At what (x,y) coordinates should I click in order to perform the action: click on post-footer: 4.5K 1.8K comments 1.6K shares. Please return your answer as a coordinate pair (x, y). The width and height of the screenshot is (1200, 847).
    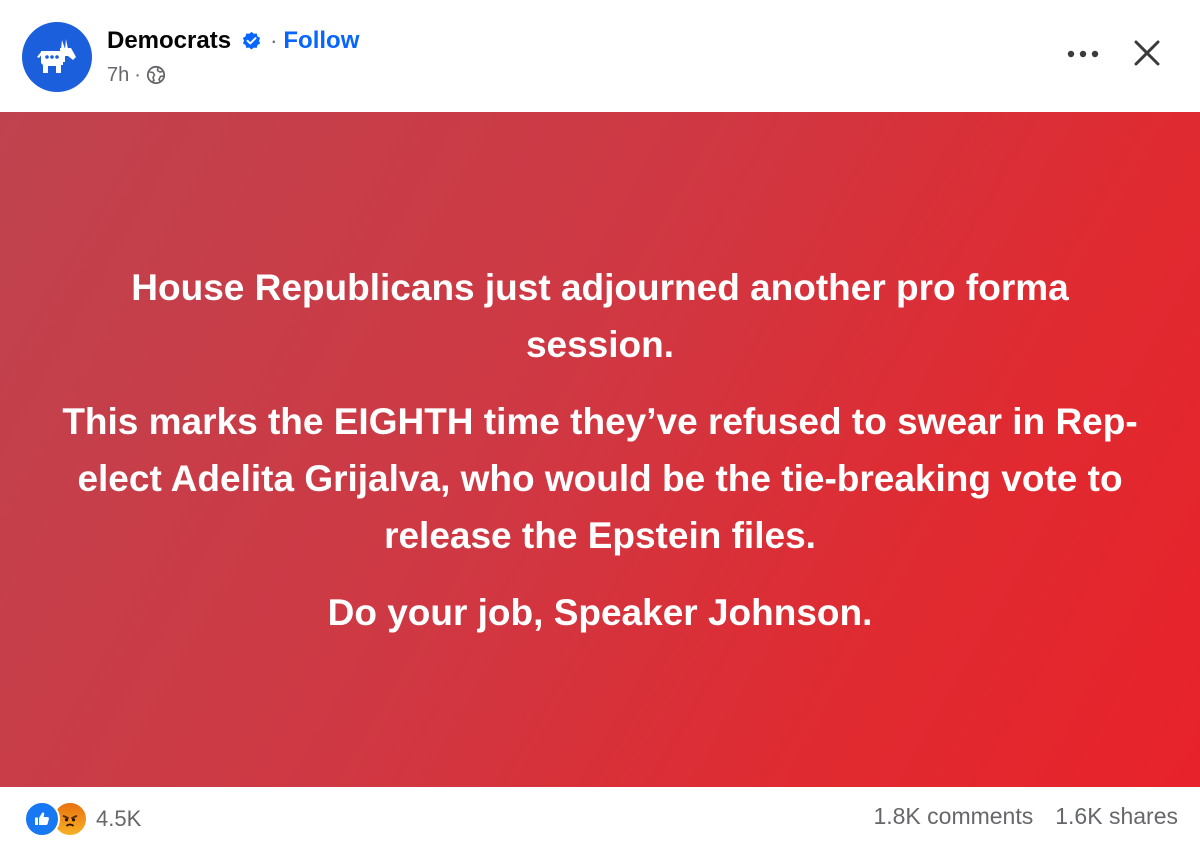
    Looking at the image, I should click on (600, 817).